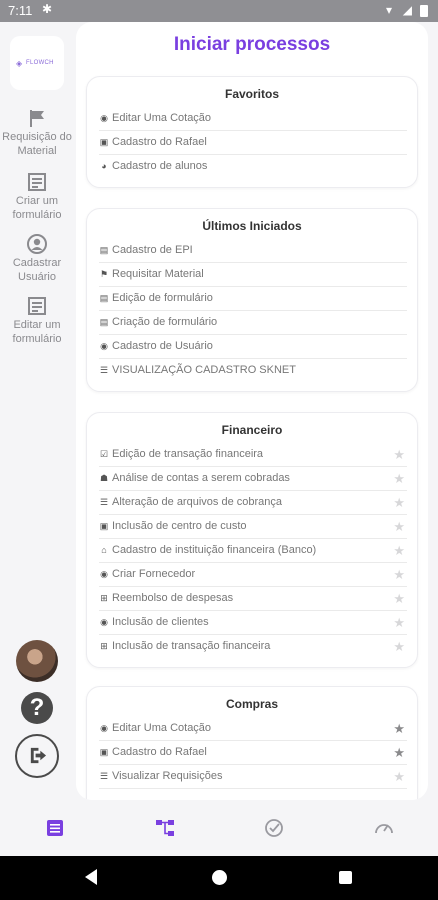 The width and height of the screenshot is (438, 900). Describe the element at coordinates (253, 599) in the screenshot. I see `list-item: ⊞ Reembolso de despesas ★` at that location.